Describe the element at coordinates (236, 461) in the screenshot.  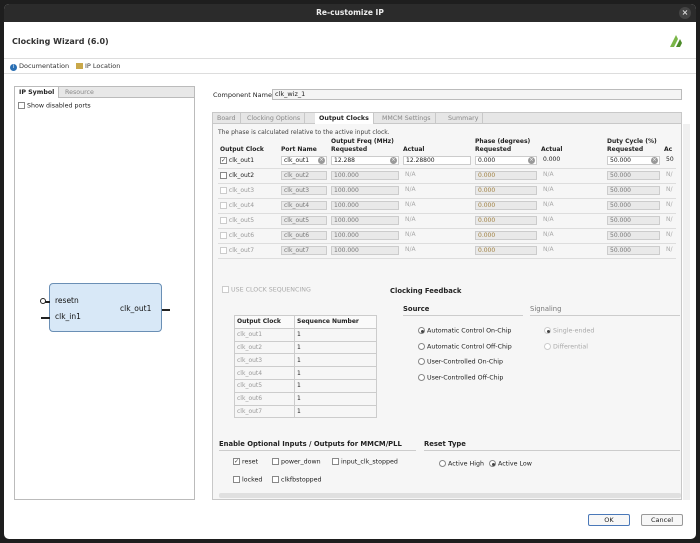
I see `reset-checkbox` at that location.